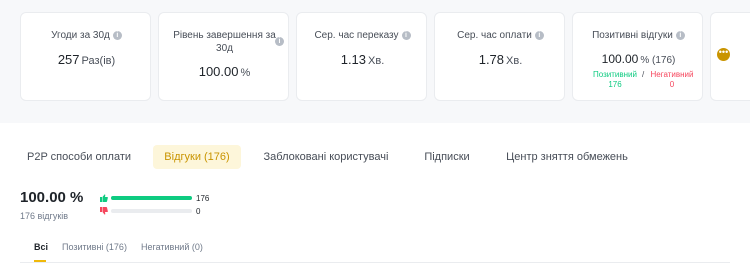 This screenshot has height=267, width=750. Describe the element at coordinates (41, 247) in the screenshot. I see `subtab-all: Всі` at that location.